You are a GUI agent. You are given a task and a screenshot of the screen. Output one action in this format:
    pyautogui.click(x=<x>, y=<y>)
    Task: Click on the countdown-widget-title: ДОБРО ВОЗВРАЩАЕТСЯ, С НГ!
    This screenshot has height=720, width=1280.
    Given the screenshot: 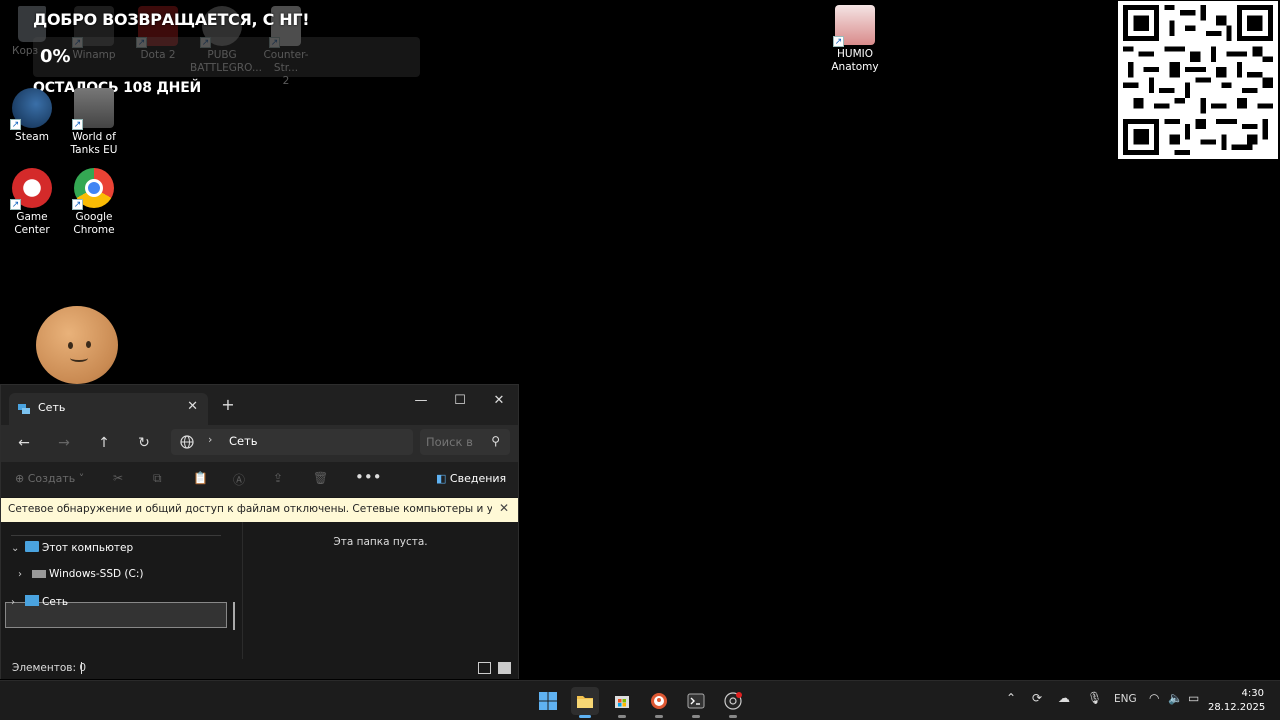 What is the action you would take?
    pyautogui.click(x=171, y=19)
    